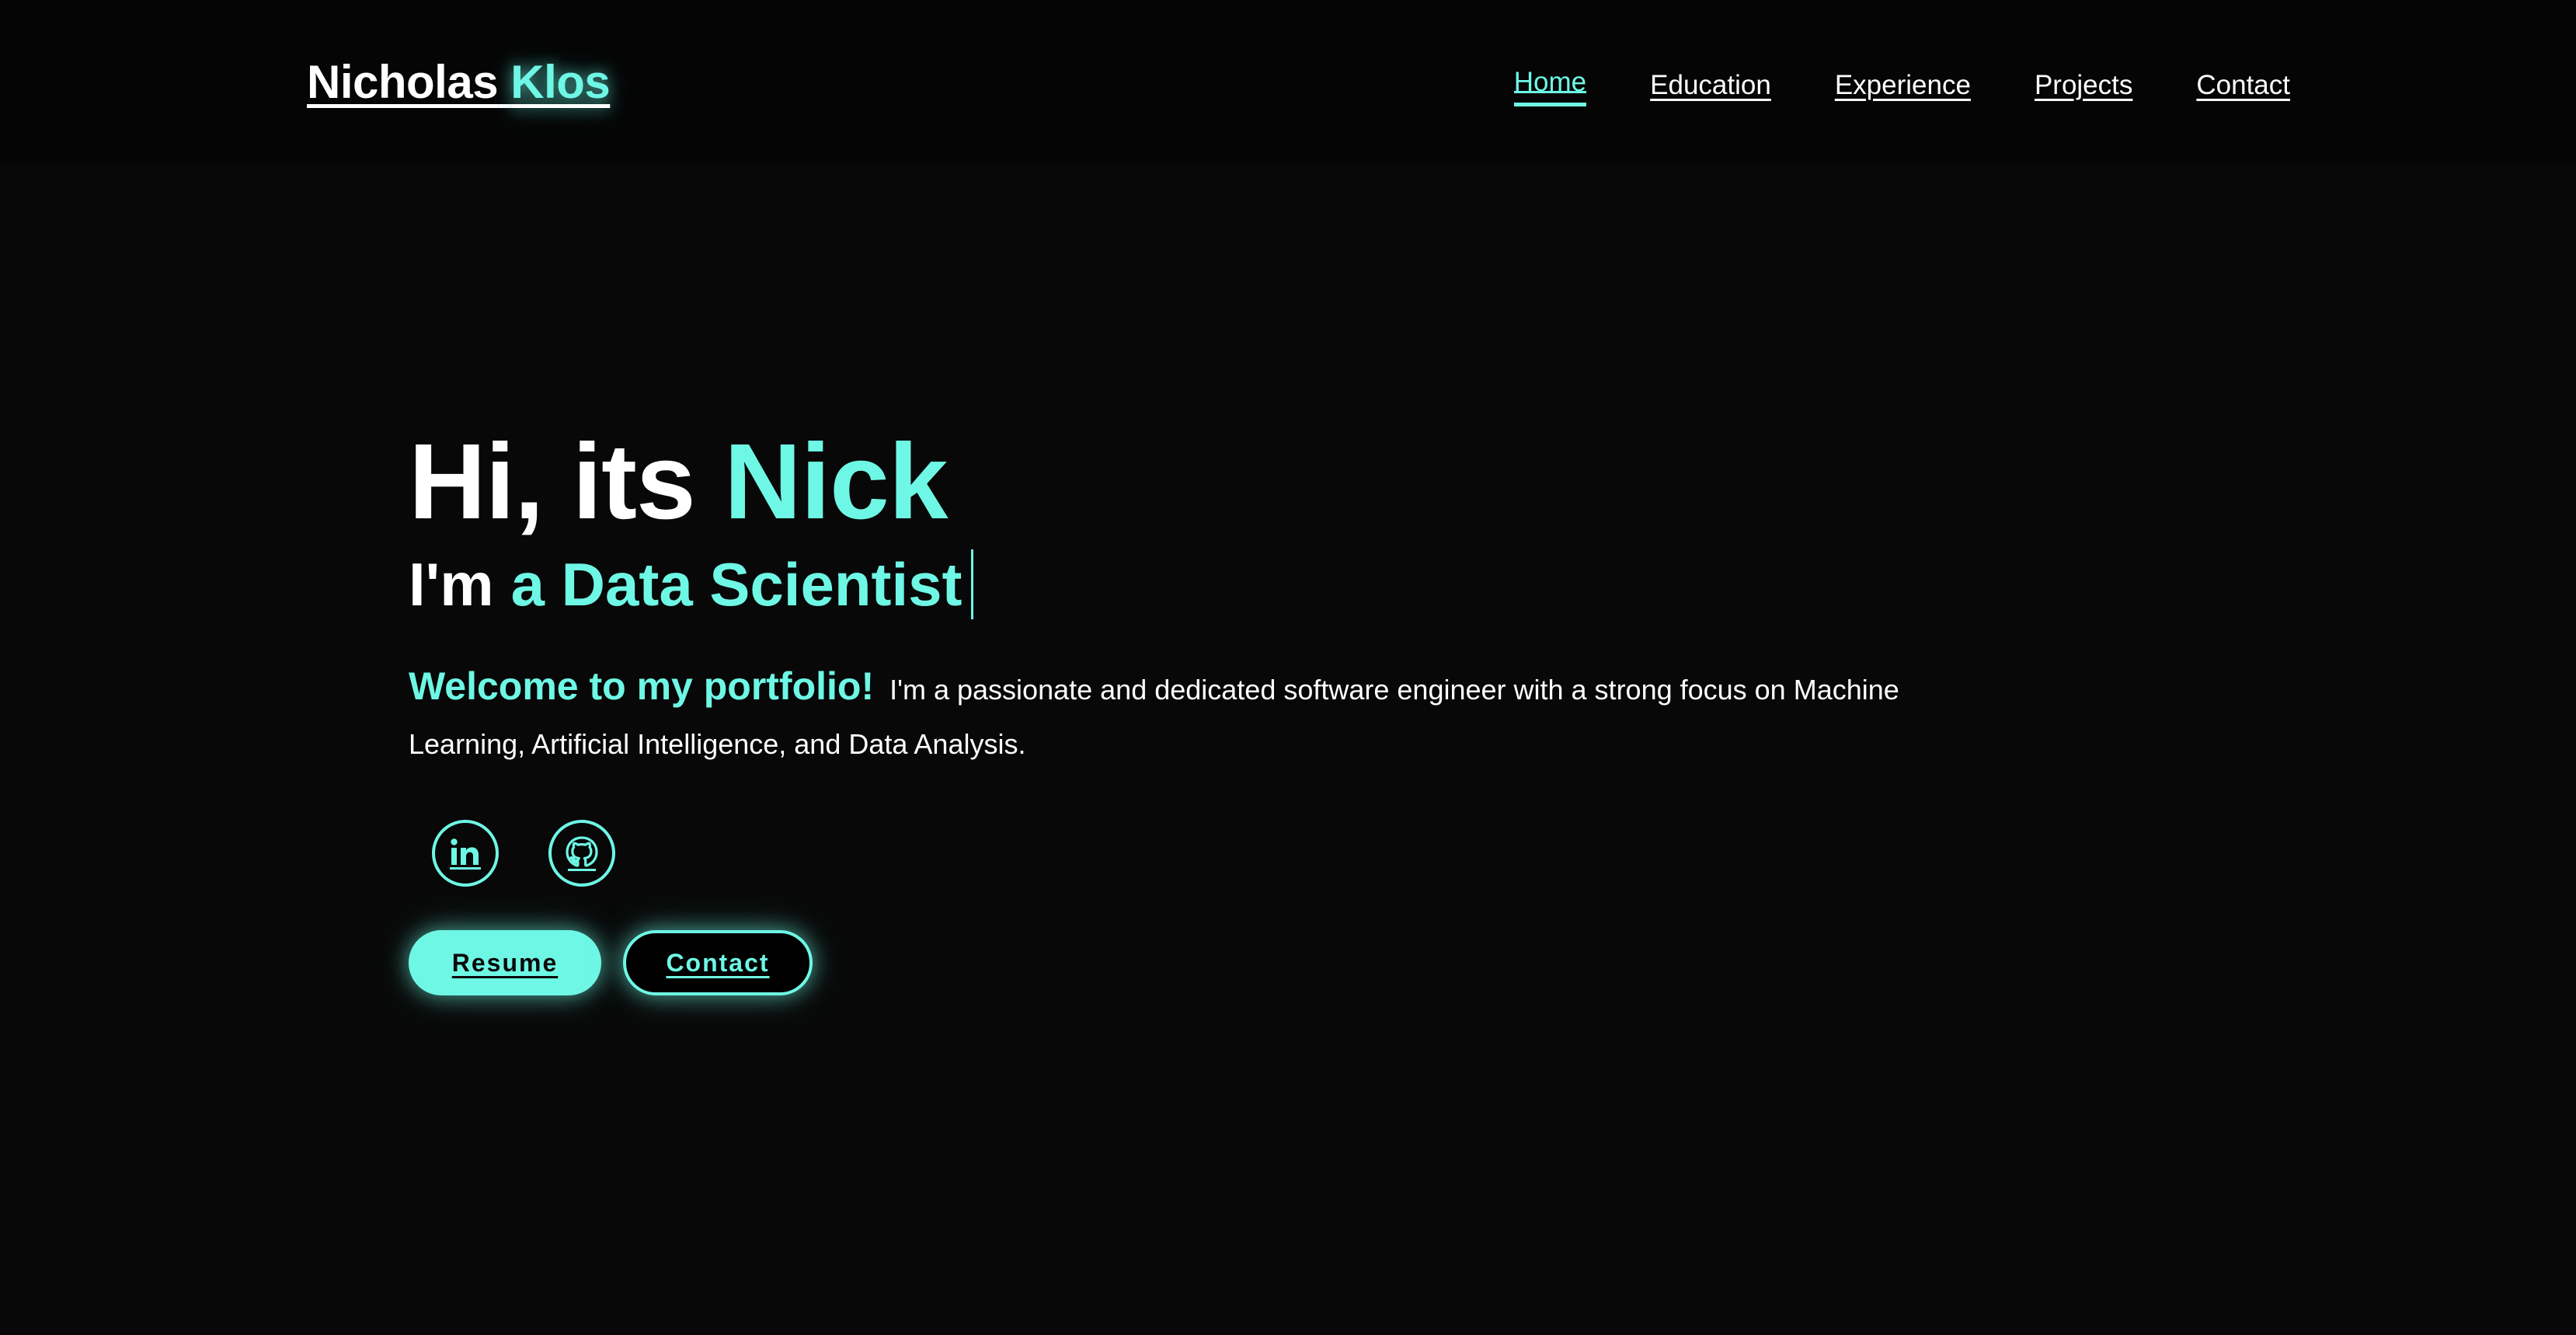 The width and height of the screenshot is (2576, 1335). I want to click on contact-button: Contact, so click(718, 962).